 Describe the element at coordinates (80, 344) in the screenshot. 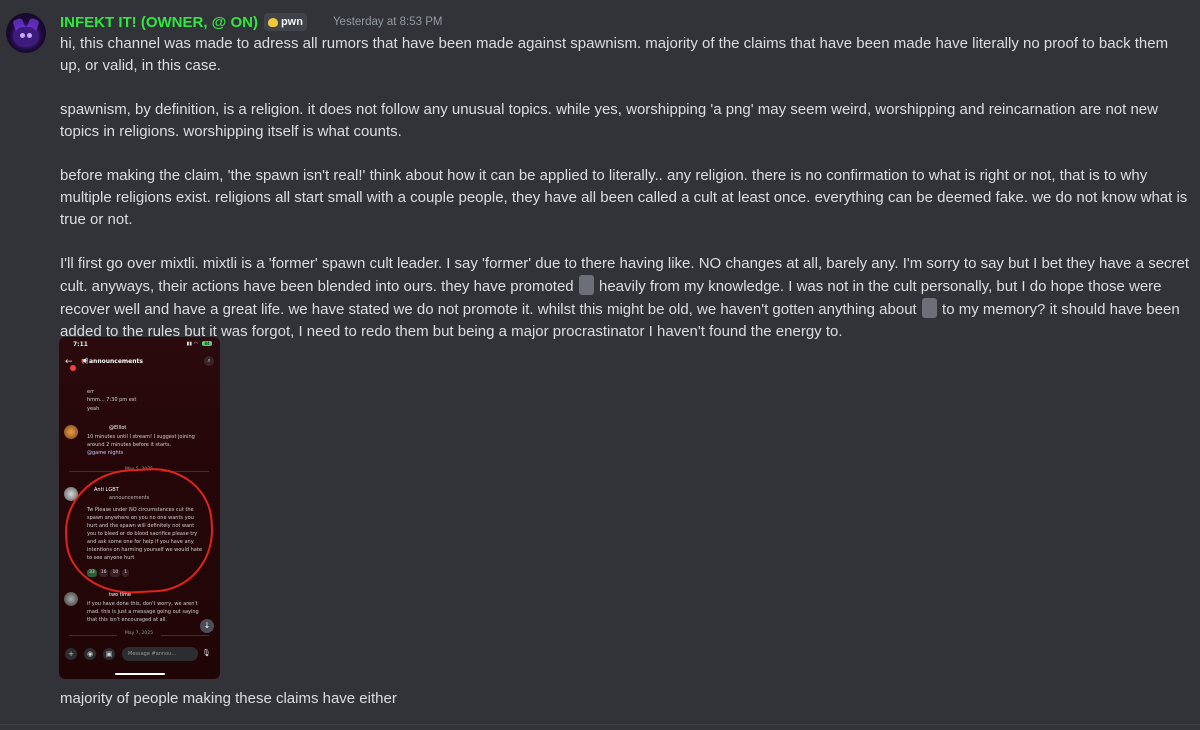

I see `status-time: 7:11` at that location.